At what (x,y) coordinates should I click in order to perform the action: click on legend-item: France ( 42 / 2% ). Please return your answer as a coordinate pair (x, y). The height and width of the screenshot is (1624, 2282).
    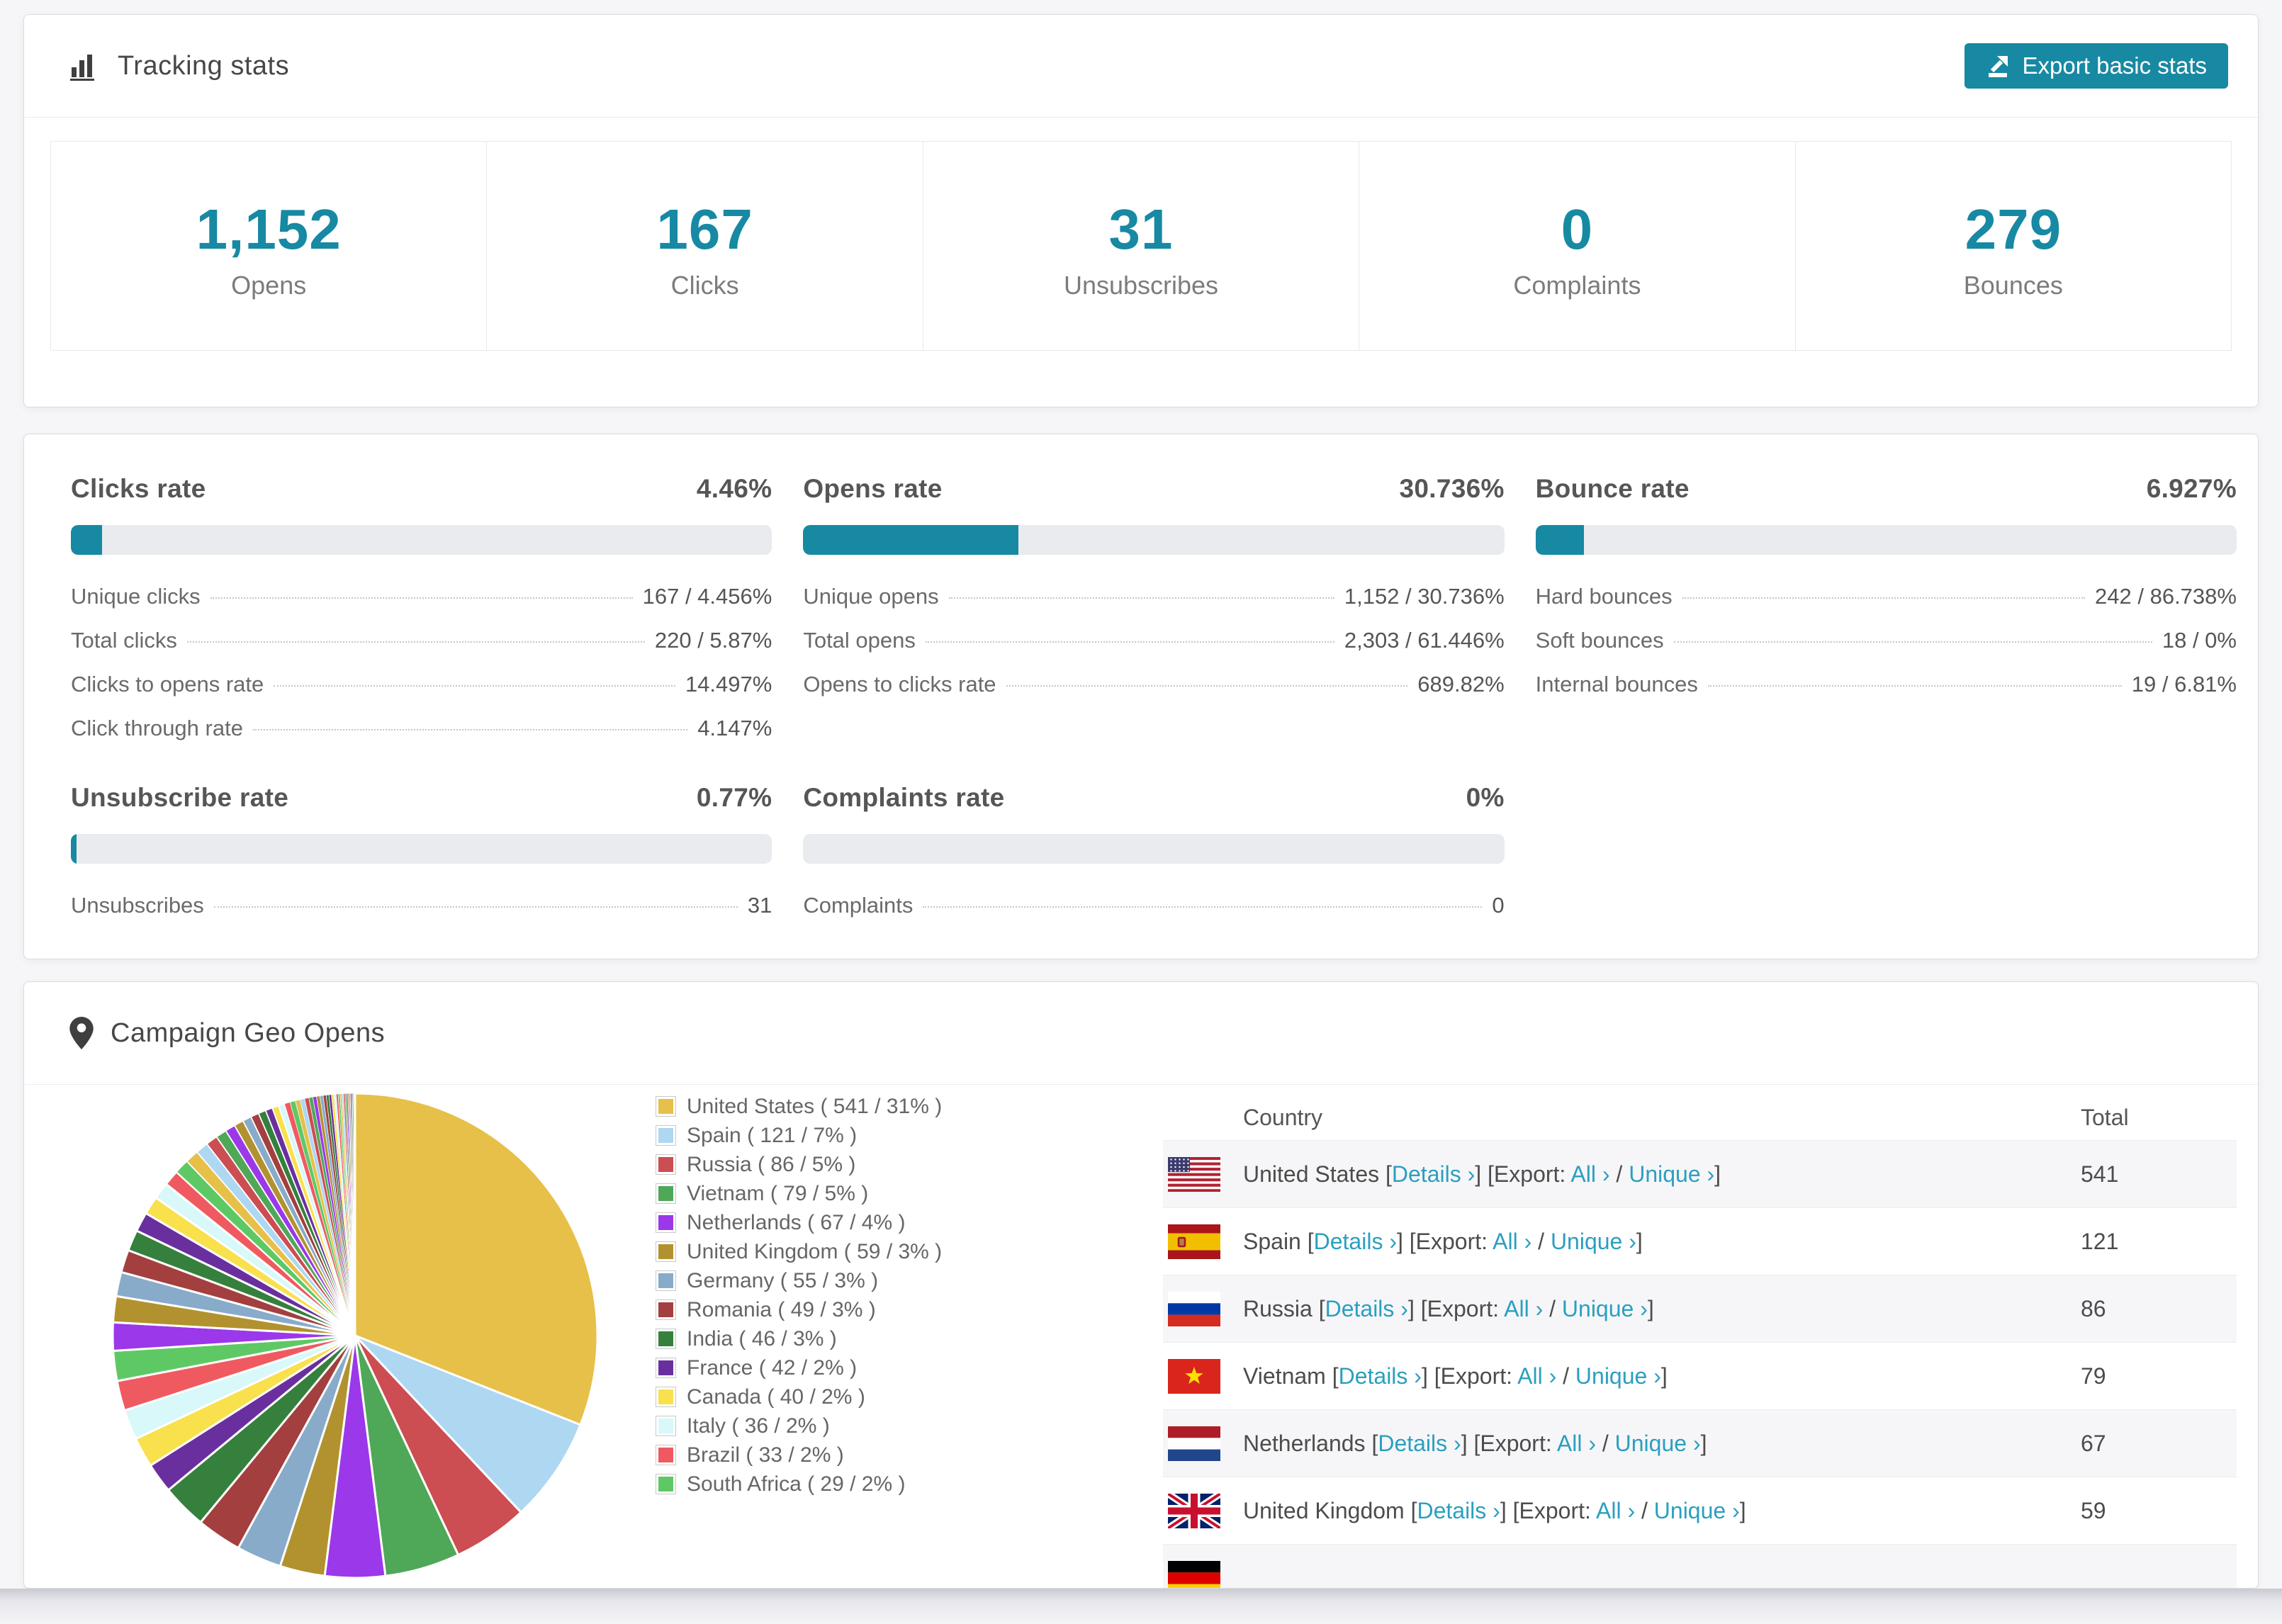
    Looking at the image, I should click on (799, 1367).